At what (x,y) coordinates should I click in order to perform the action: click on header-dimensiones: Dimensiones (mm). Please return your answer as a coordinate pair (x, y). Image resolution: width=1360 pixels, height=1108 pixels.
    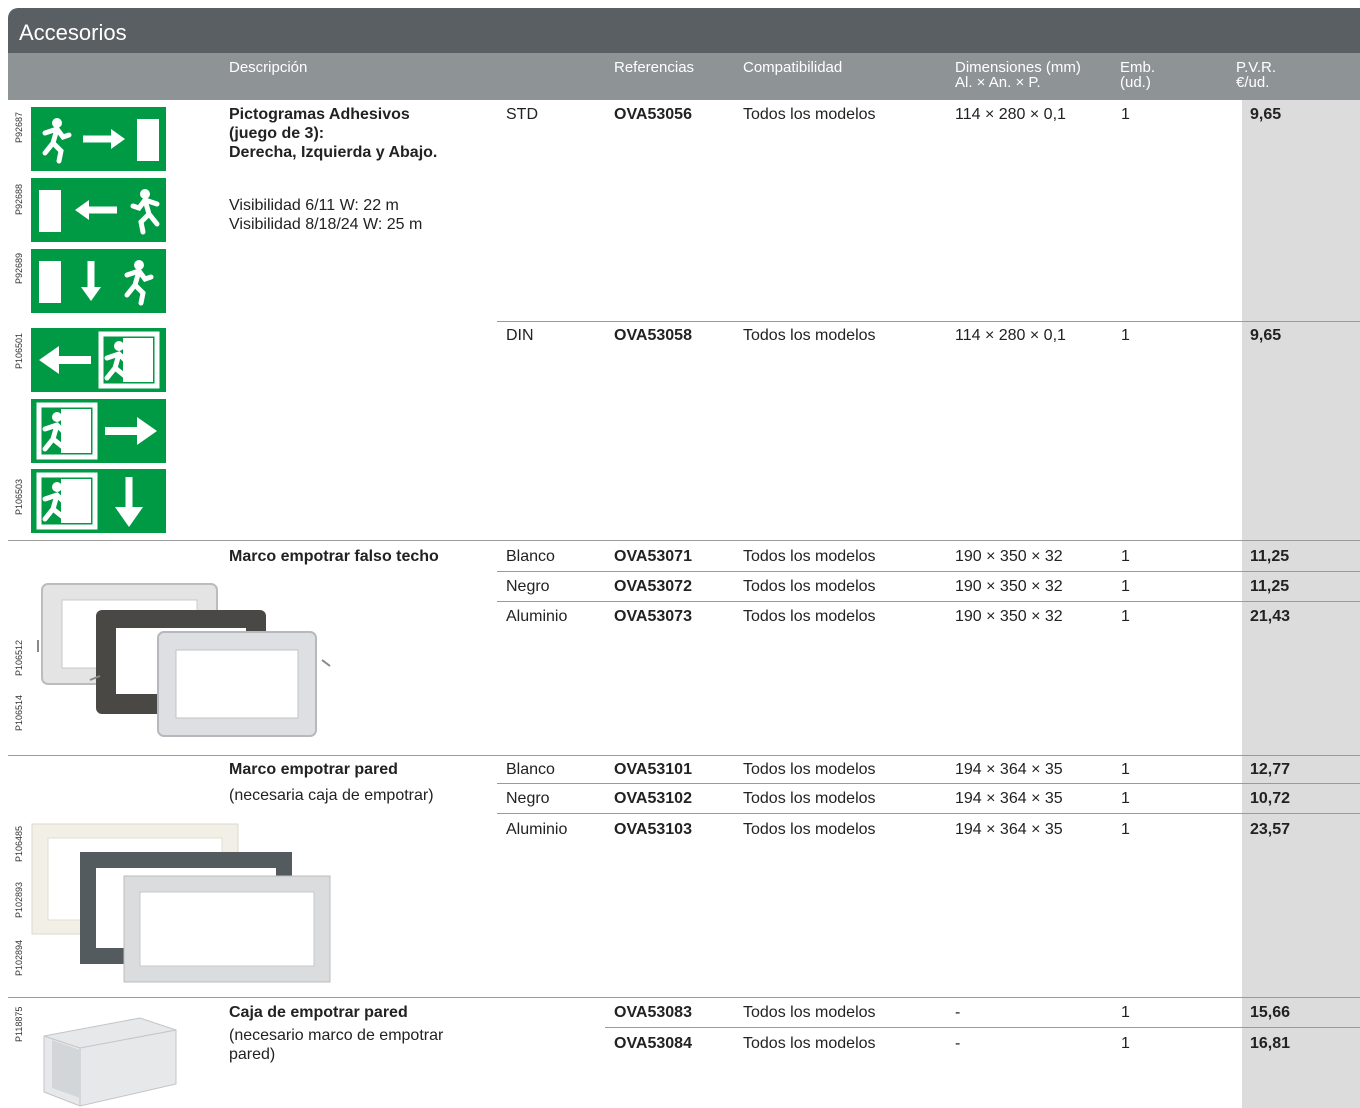
    Looking at the image, I should click on (1018, 67).